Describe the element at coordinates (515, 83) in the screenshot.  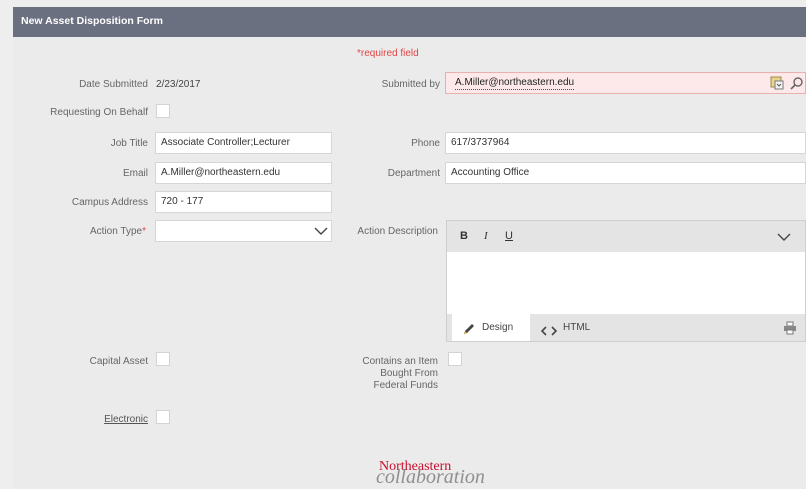
I see `submitted-by-value: A.Miller@northeastern.edu` at that location.